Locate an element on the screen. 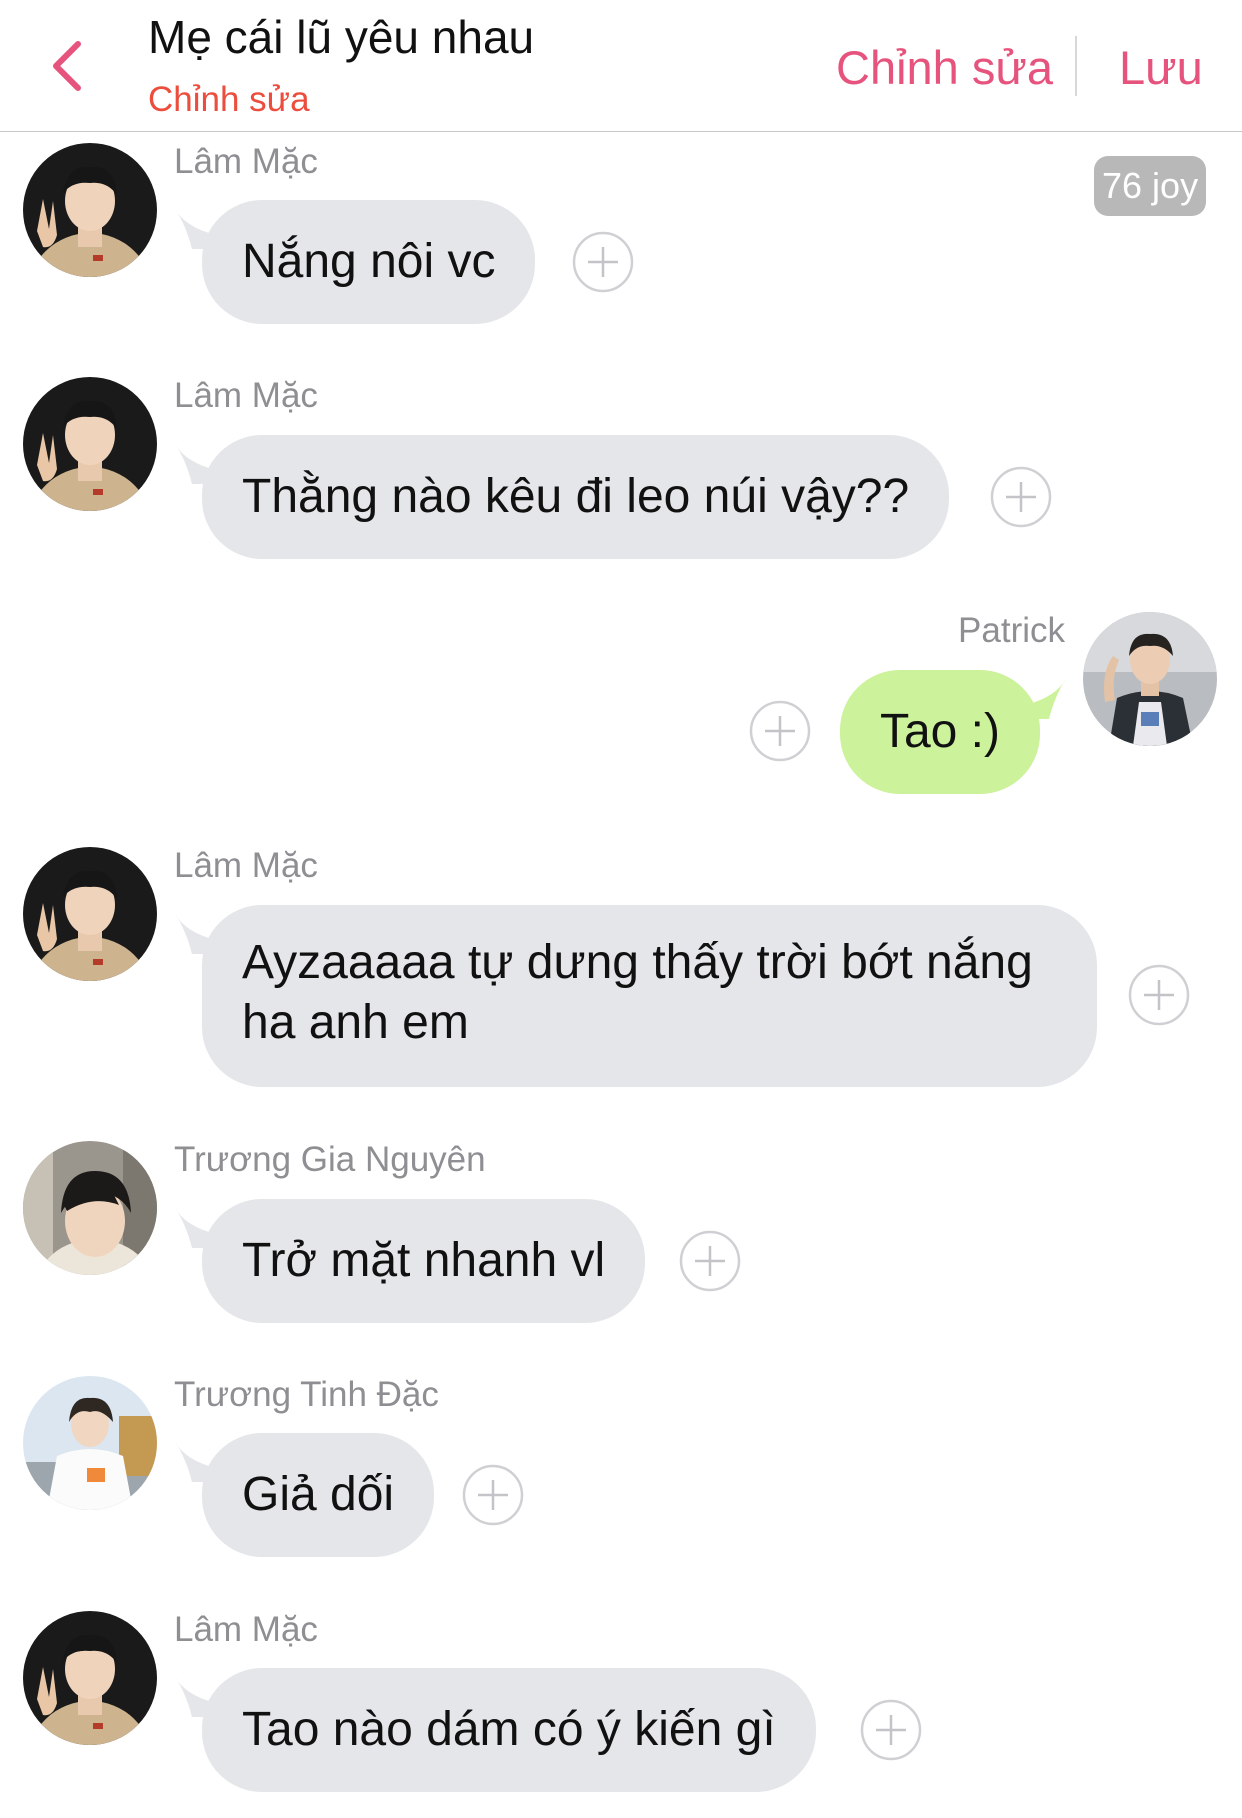 This screenshot has height=1818, width=1242. save-button: Lưu is located at coordinates (1161, 67).